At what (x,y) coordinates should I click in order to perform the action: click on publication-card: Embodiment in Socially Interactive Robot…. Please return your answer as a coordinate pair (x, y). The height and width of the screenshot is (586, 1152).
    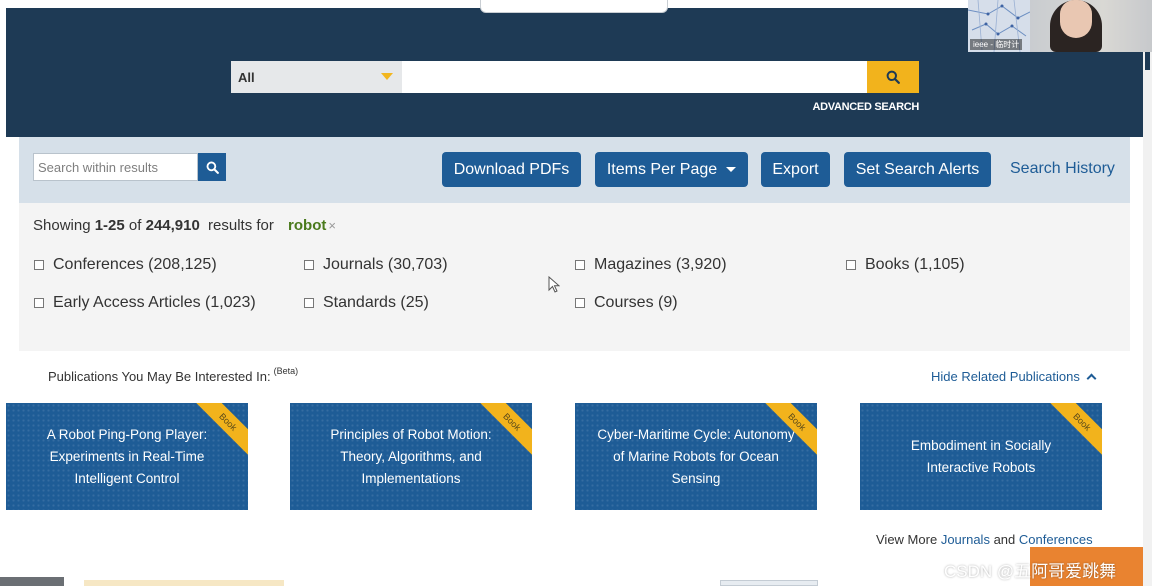
    Looking at the image, I should click on (981, 456).